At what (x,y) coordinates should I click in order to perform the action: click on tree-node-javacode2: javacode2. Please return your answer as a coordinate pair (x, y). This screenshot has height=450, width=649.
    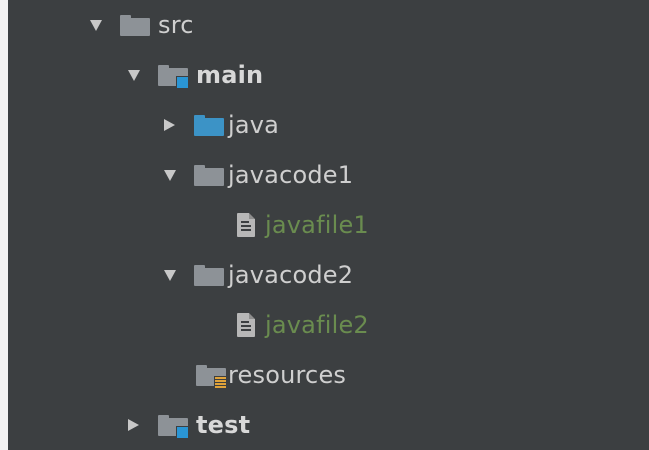
    Looking at the image, I should click on (258, 275).